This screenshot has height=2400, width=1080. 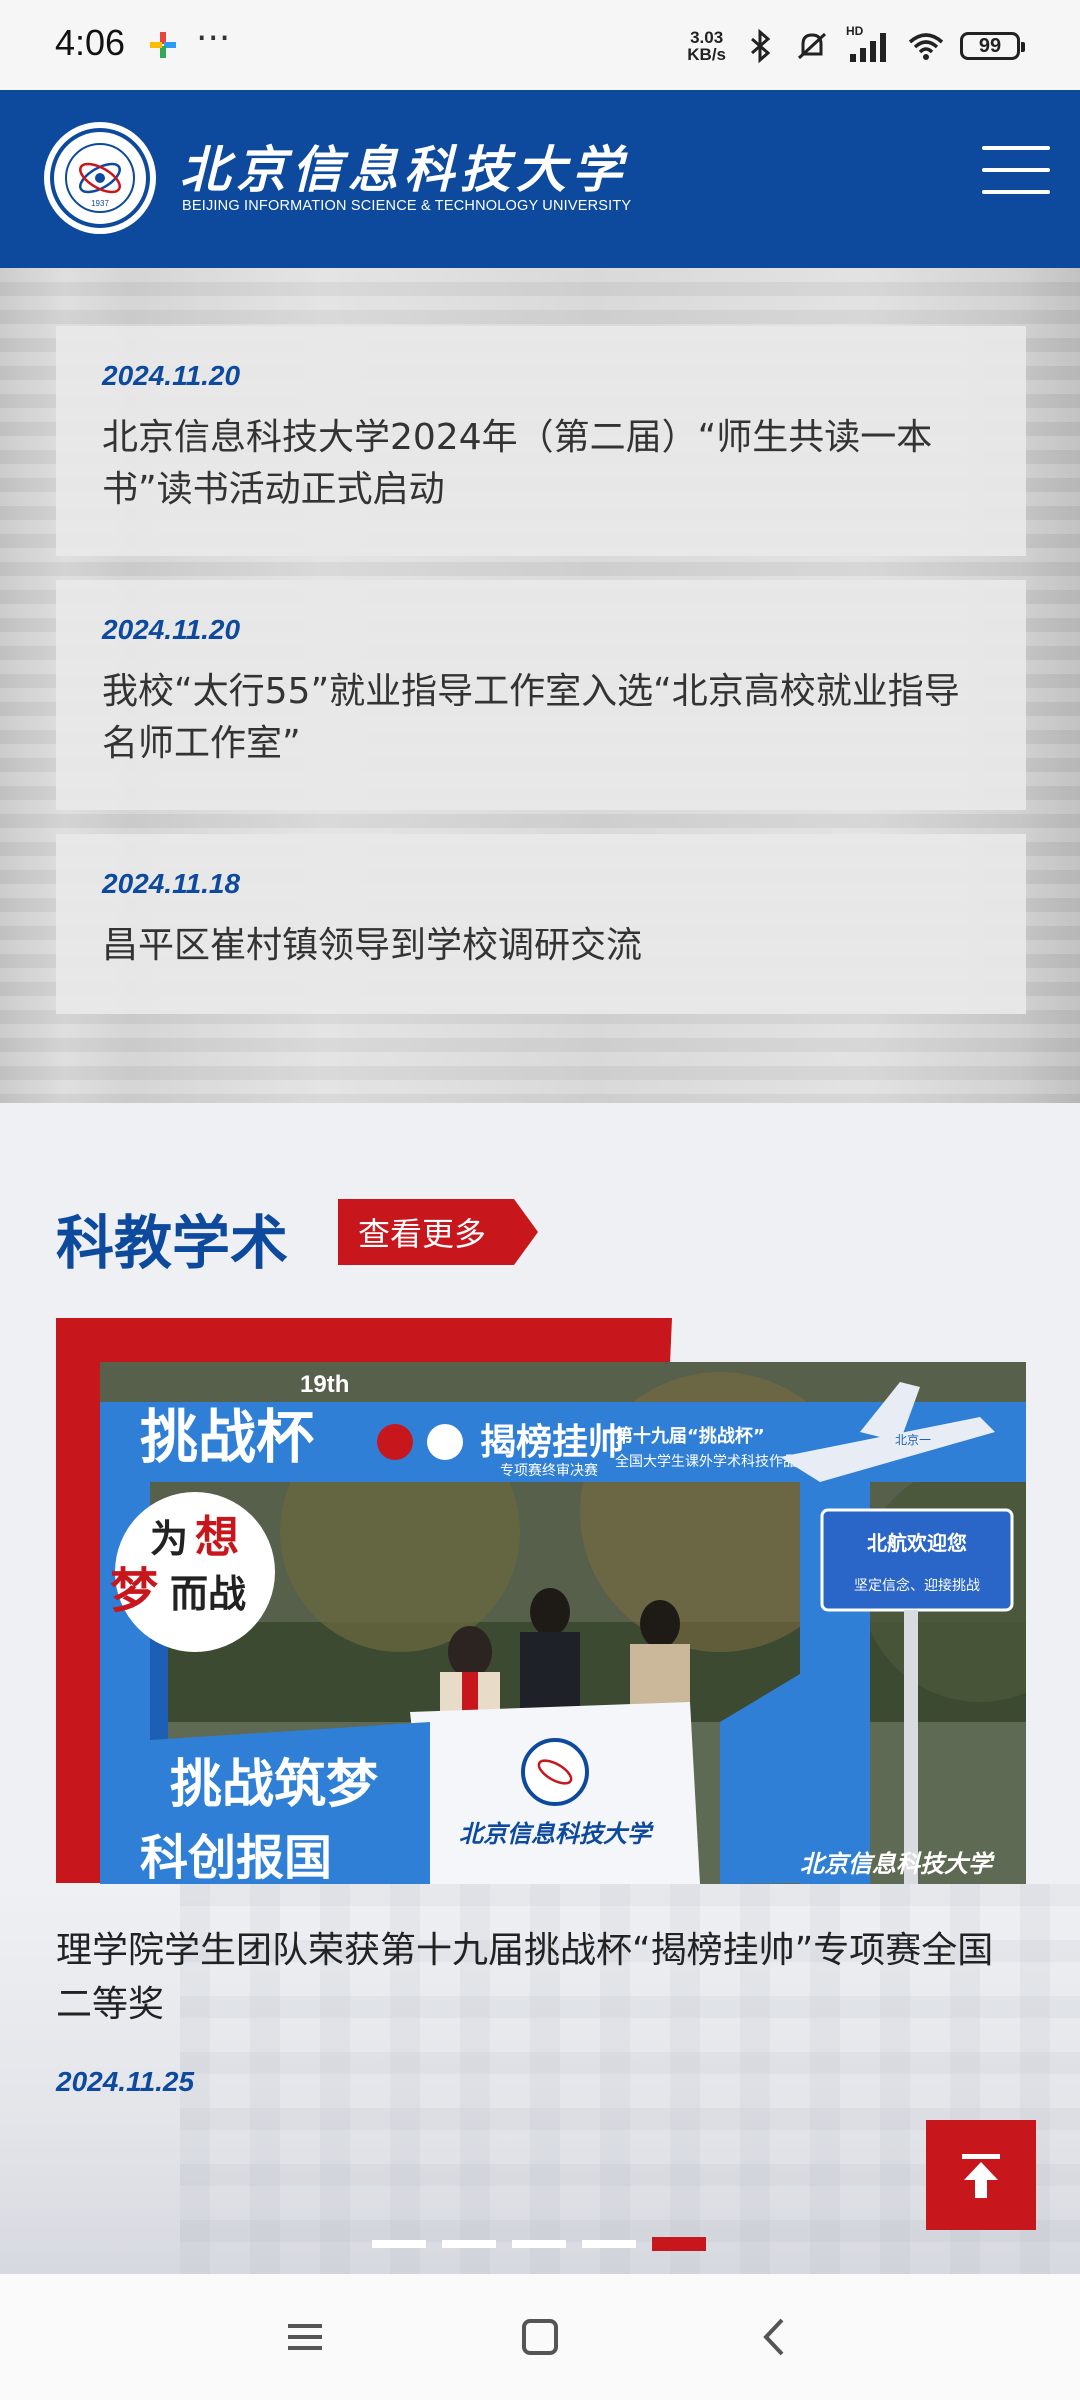 What do you see at coordinates (690, 1436) in the screenshot?
I see `svg-text: 第十九届“挑战杯”` at bounding box center [690, 1436].